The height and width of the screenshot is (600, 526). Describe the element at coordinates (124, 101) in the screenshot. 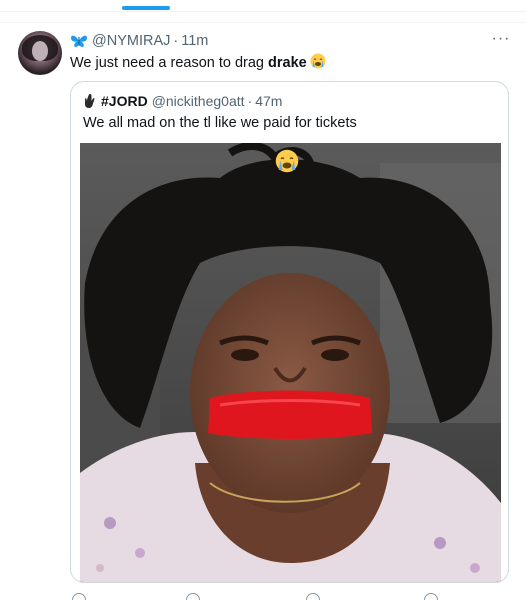

I see `quote-author-name: #JORD` at that location.